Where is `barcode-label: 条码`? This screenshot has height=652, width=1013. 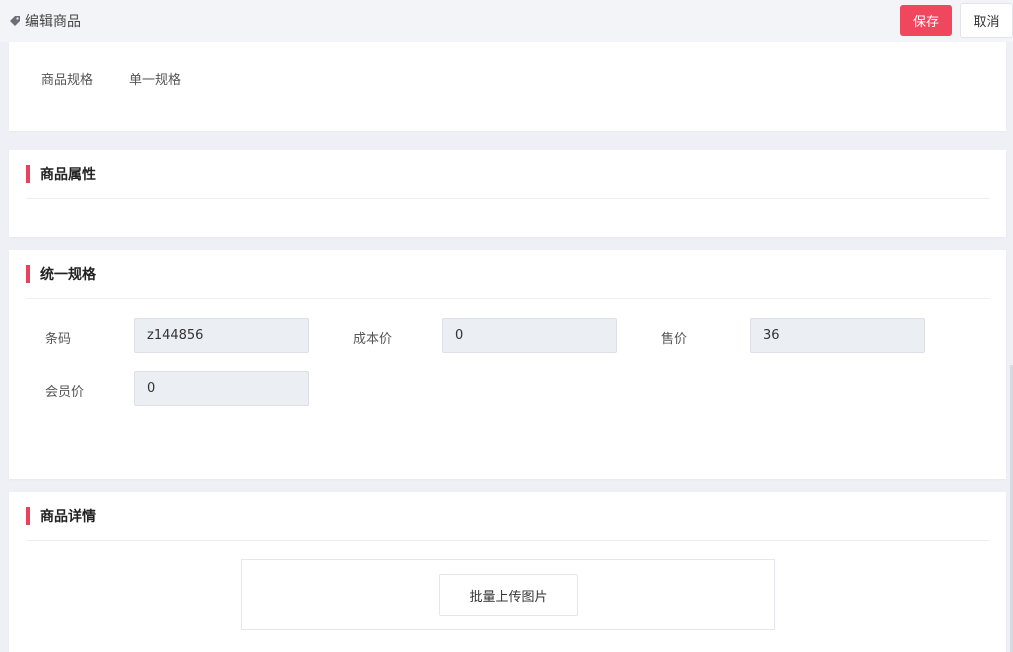
barcode-label: 条码 is located at coordinates (58, 339).